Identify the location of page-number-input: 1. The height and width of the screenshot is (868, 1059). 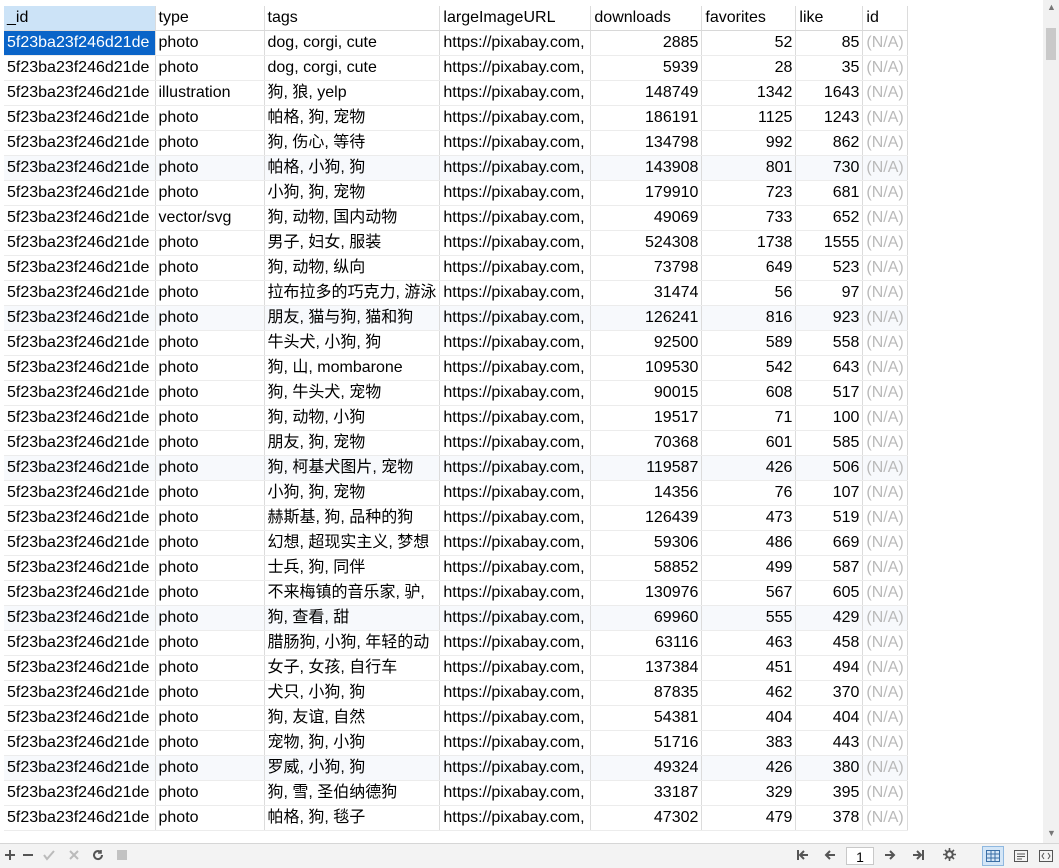
(860, 856).